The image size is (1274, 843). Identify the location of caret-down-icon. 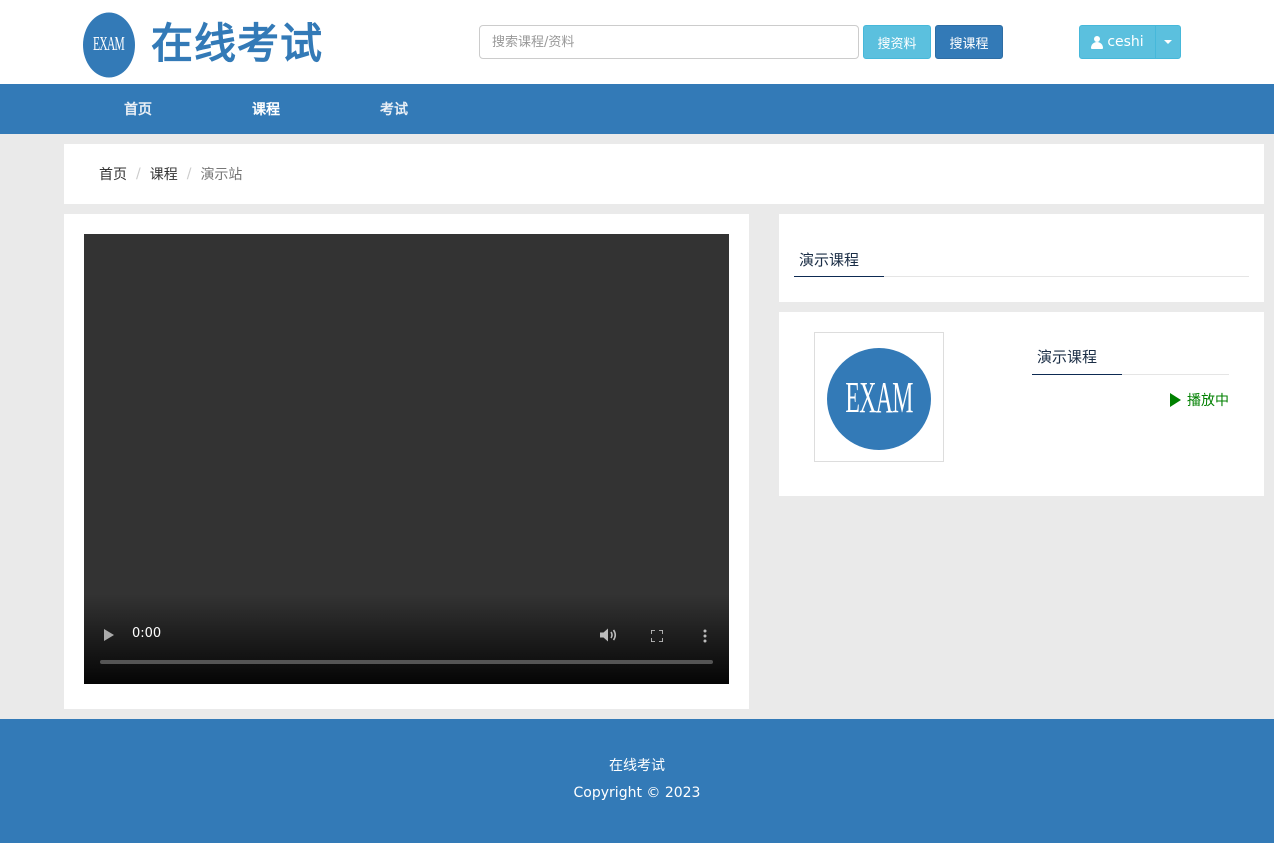
(1168, 42).